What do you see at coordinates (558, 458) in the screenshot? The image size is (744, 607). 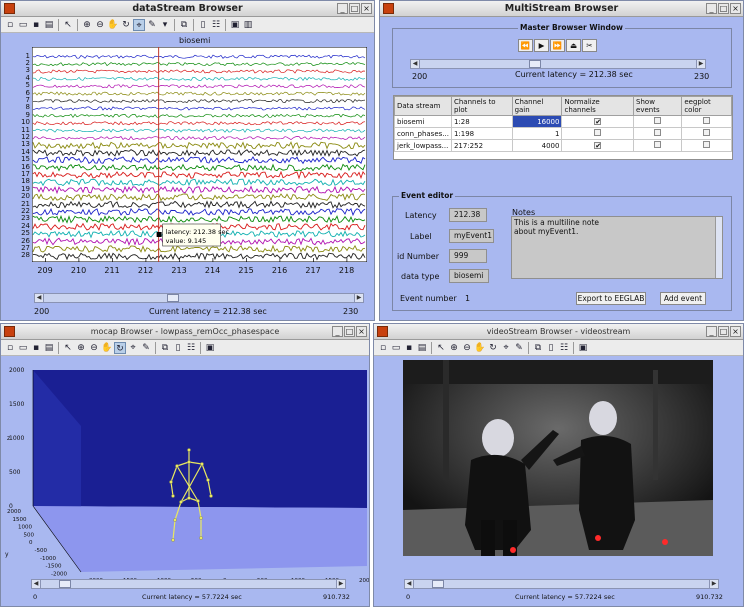 I see `video-frame` at bounding box center [558, 458].